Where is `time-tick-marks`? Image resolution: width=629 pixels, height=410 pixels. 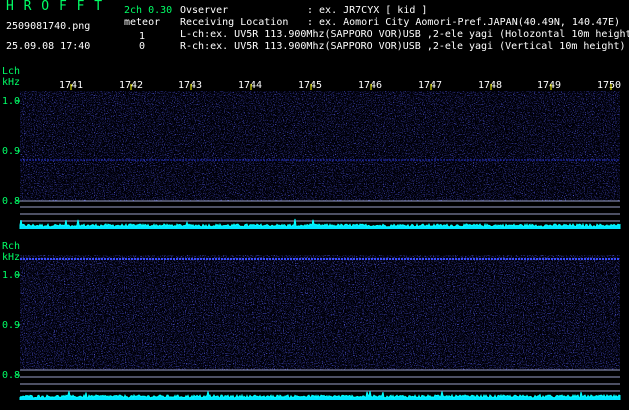
time-tick-marks is located at coordinates (341, 87).